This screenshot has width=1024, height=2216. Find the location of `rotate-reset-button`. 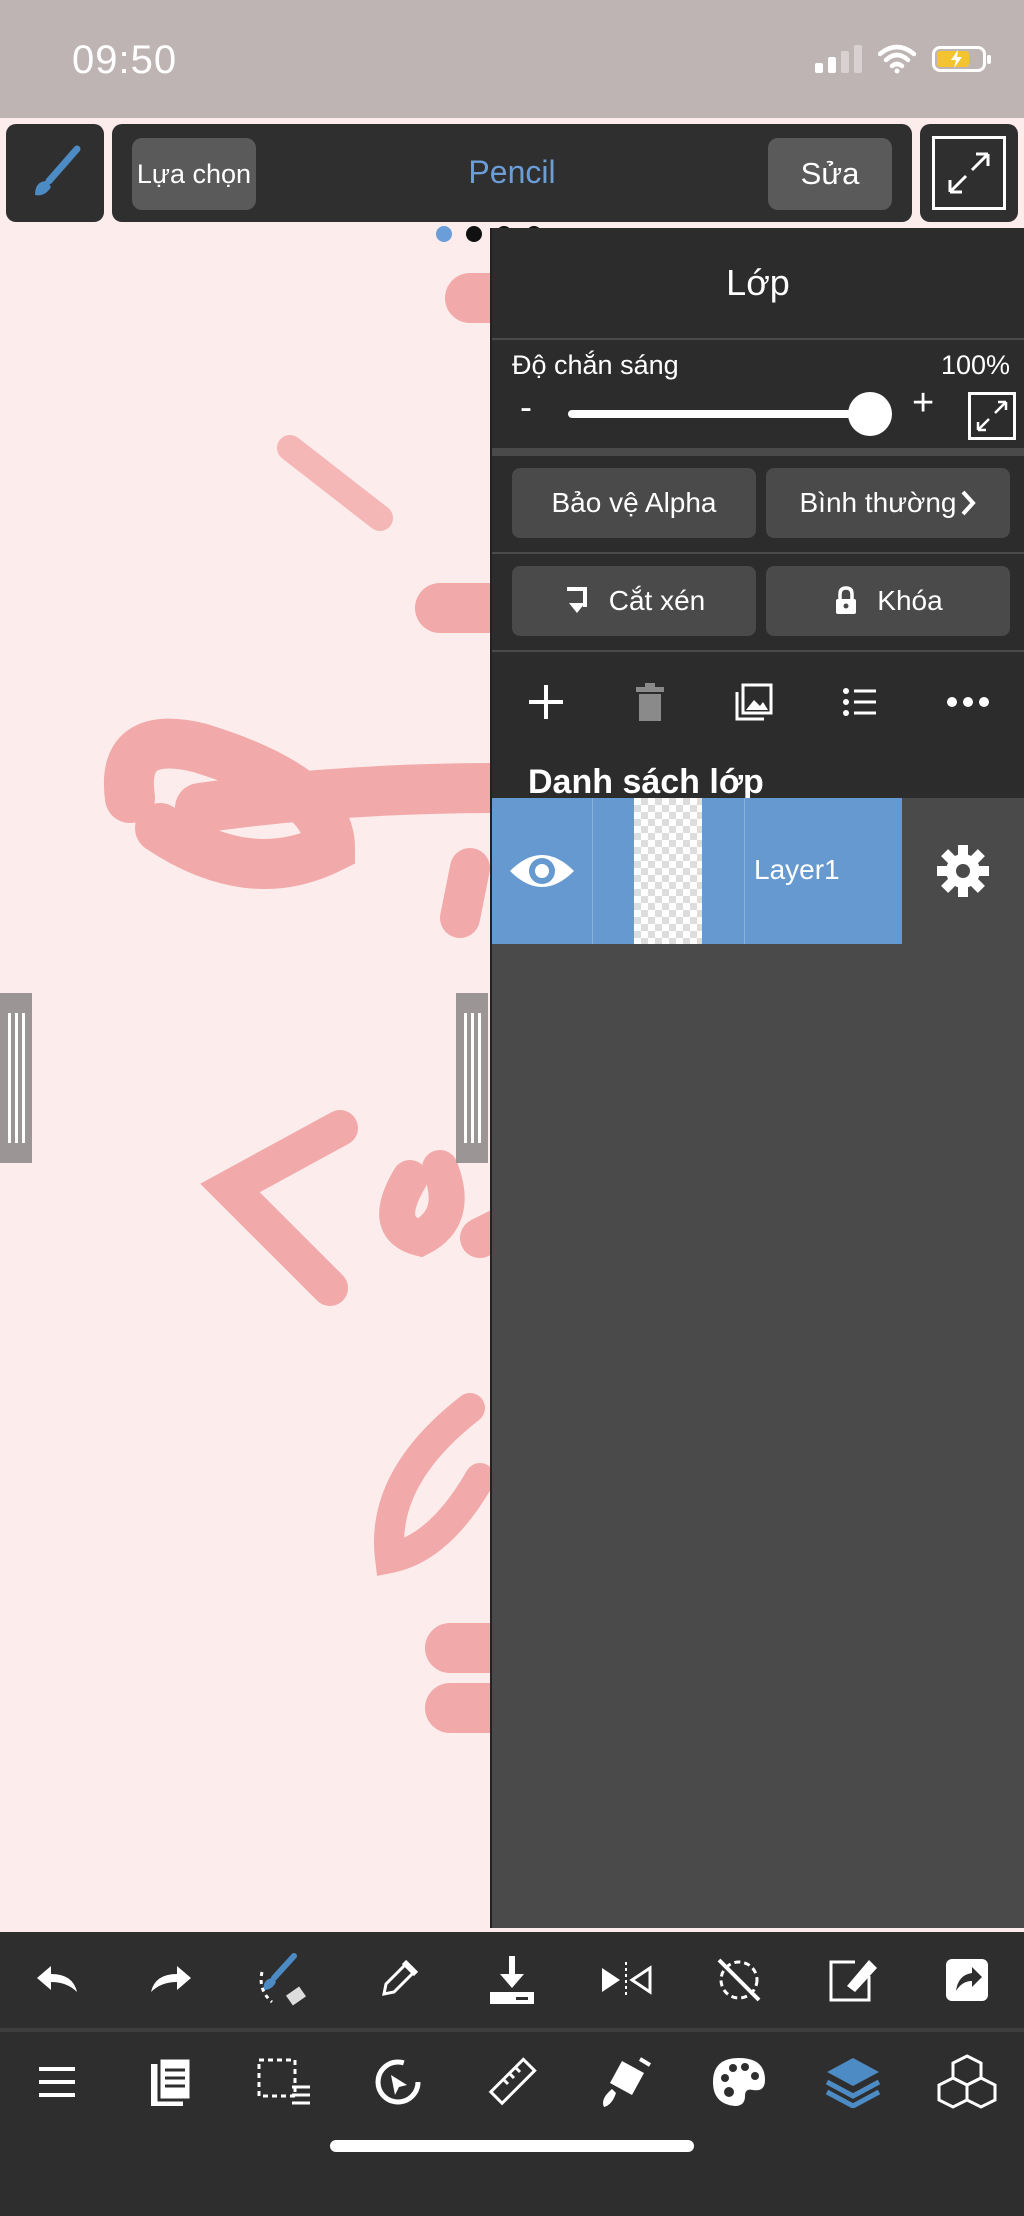

rotate-reset-button is located at coordinates (739, 1980).